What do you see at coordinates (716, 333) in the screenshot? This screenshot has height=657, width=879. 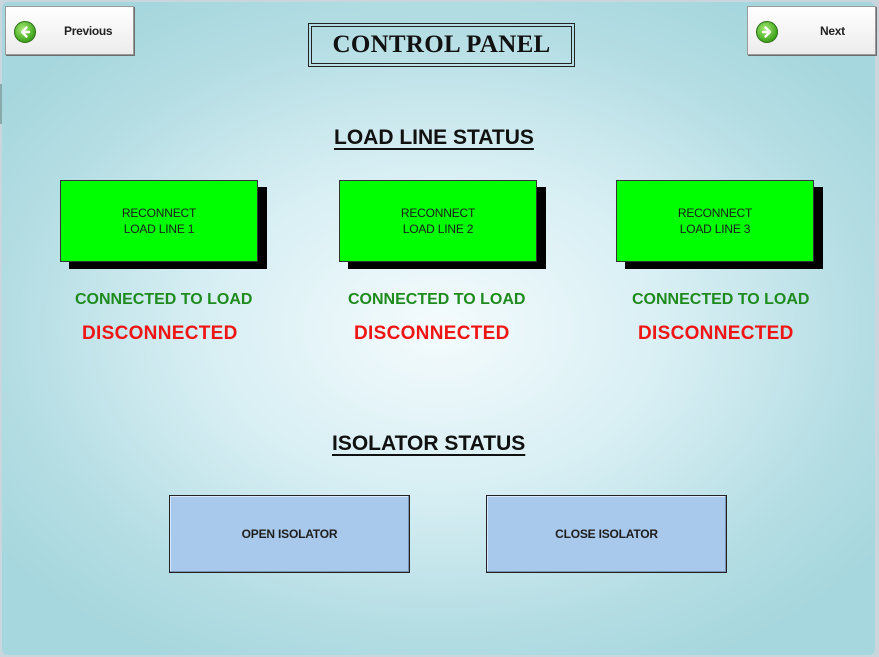 I see `load-line-3-disconnected-status: DISCONNECTED` at bounding box center [716, 333].